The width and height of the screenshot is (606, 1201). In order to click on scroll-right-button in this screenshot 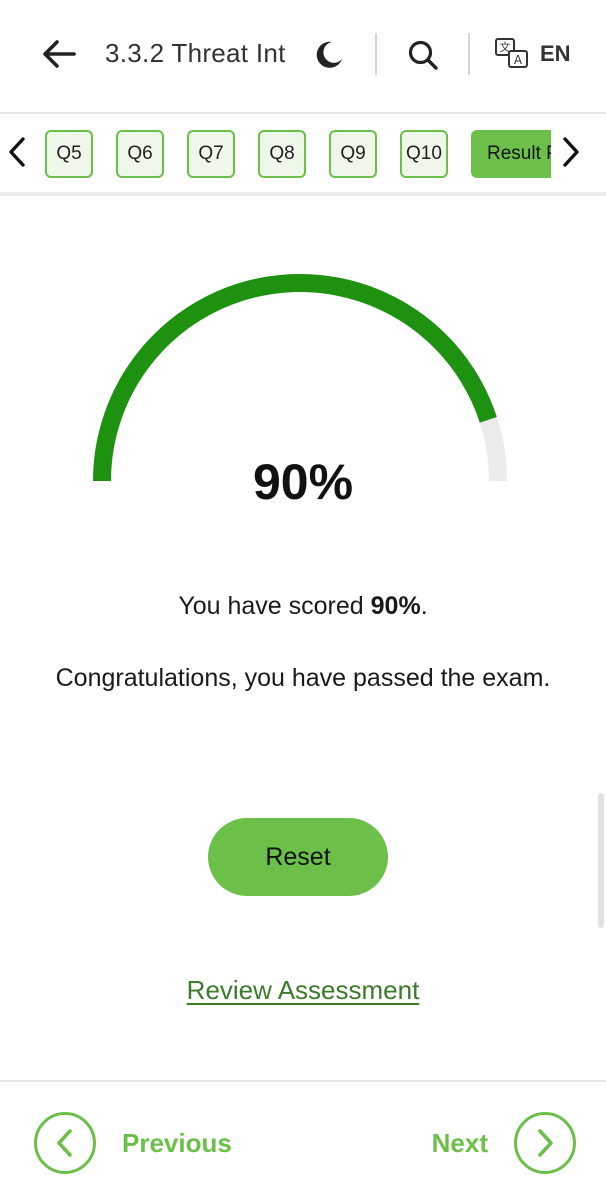, I will do `click(571, 152)`.